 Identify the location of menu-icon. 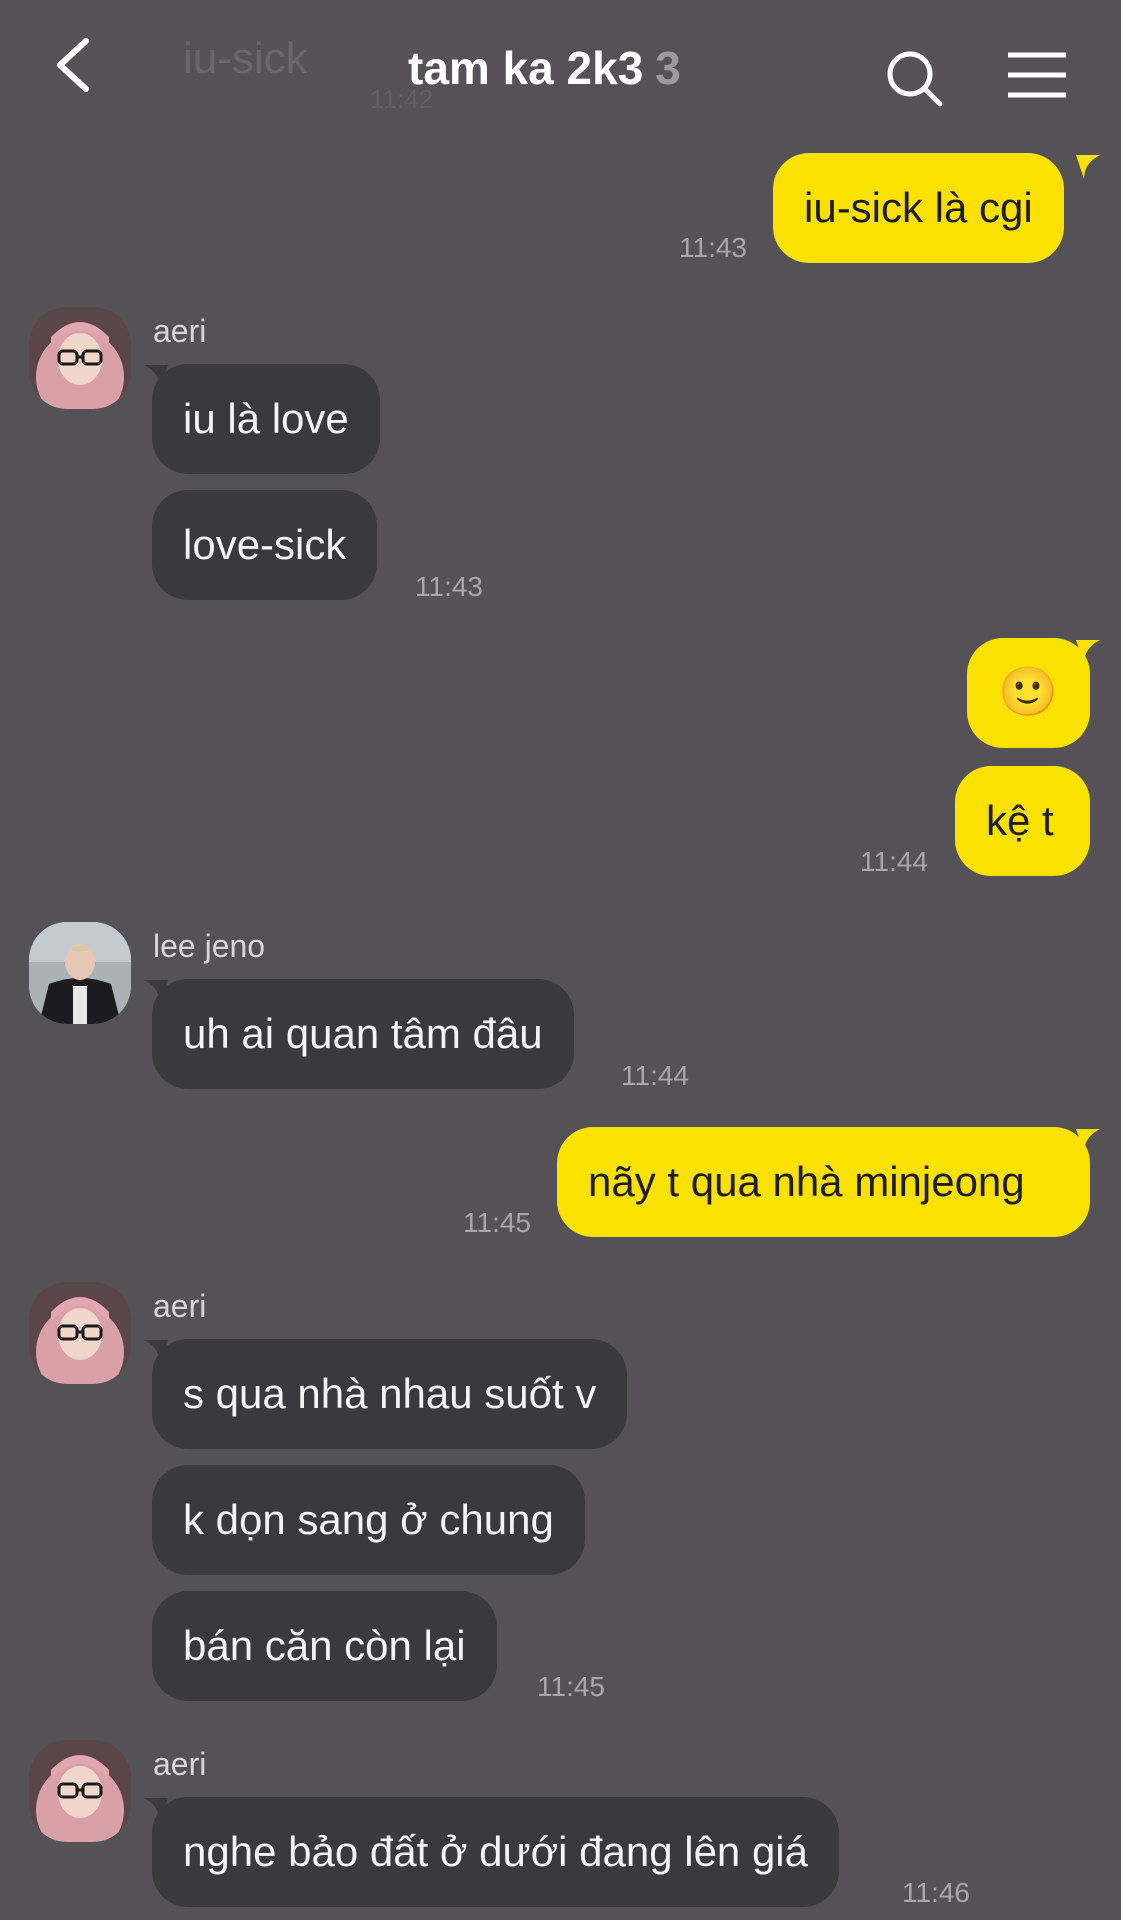
(1037, 75).